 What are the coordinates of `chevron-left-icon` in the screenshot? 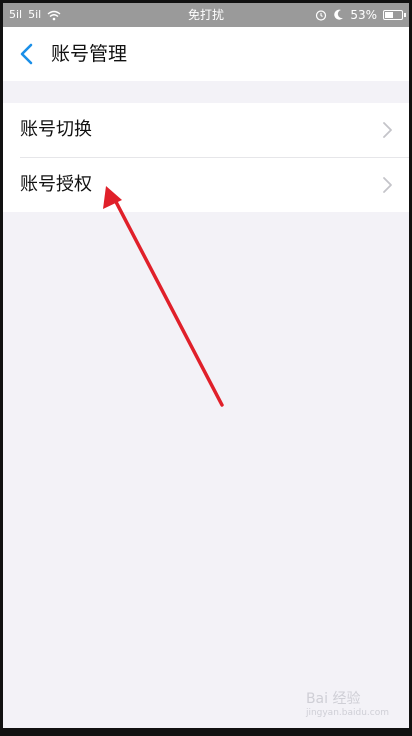 It's located at (28, 54).